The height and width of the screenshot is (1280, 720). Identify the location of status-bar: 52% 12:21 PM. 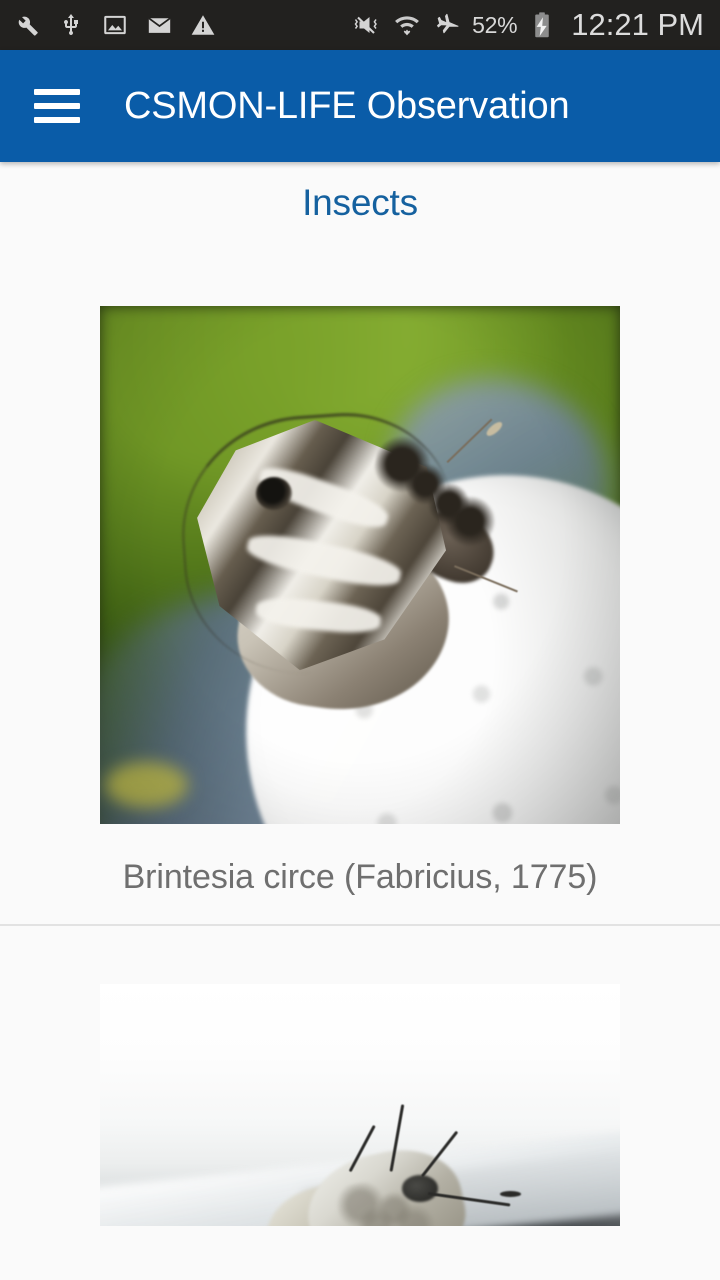
(360, 25).